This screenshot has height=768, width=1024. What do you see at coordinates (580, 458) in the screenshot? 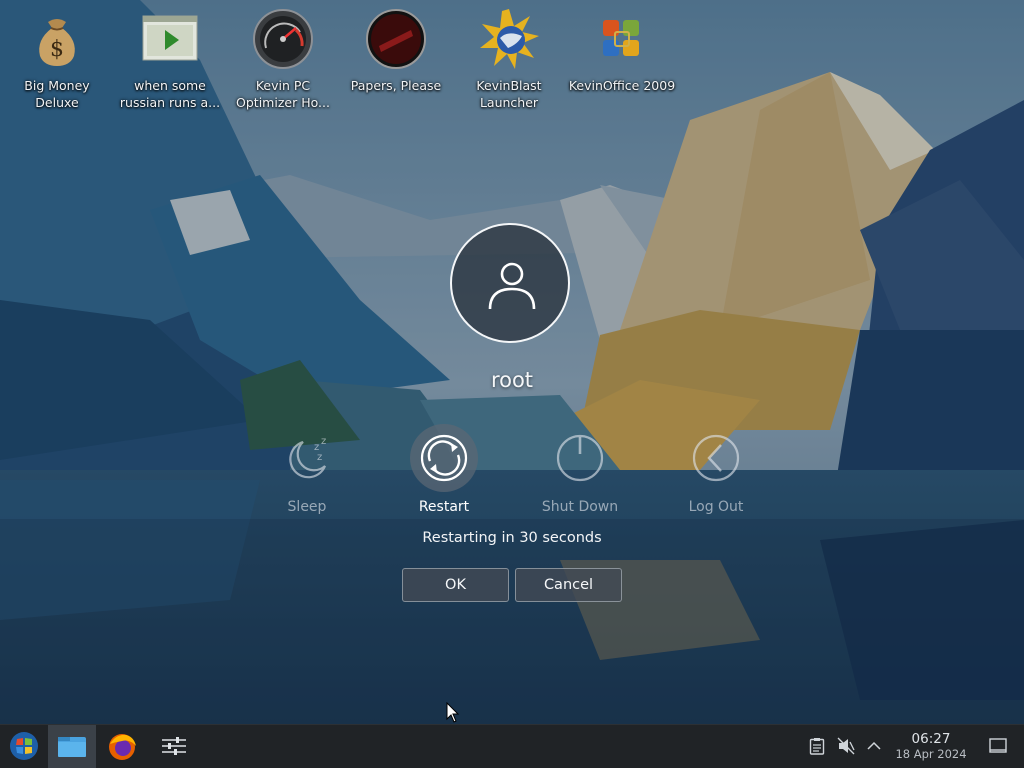
I see `shutdown-icon` at bounding box center [580, 458].